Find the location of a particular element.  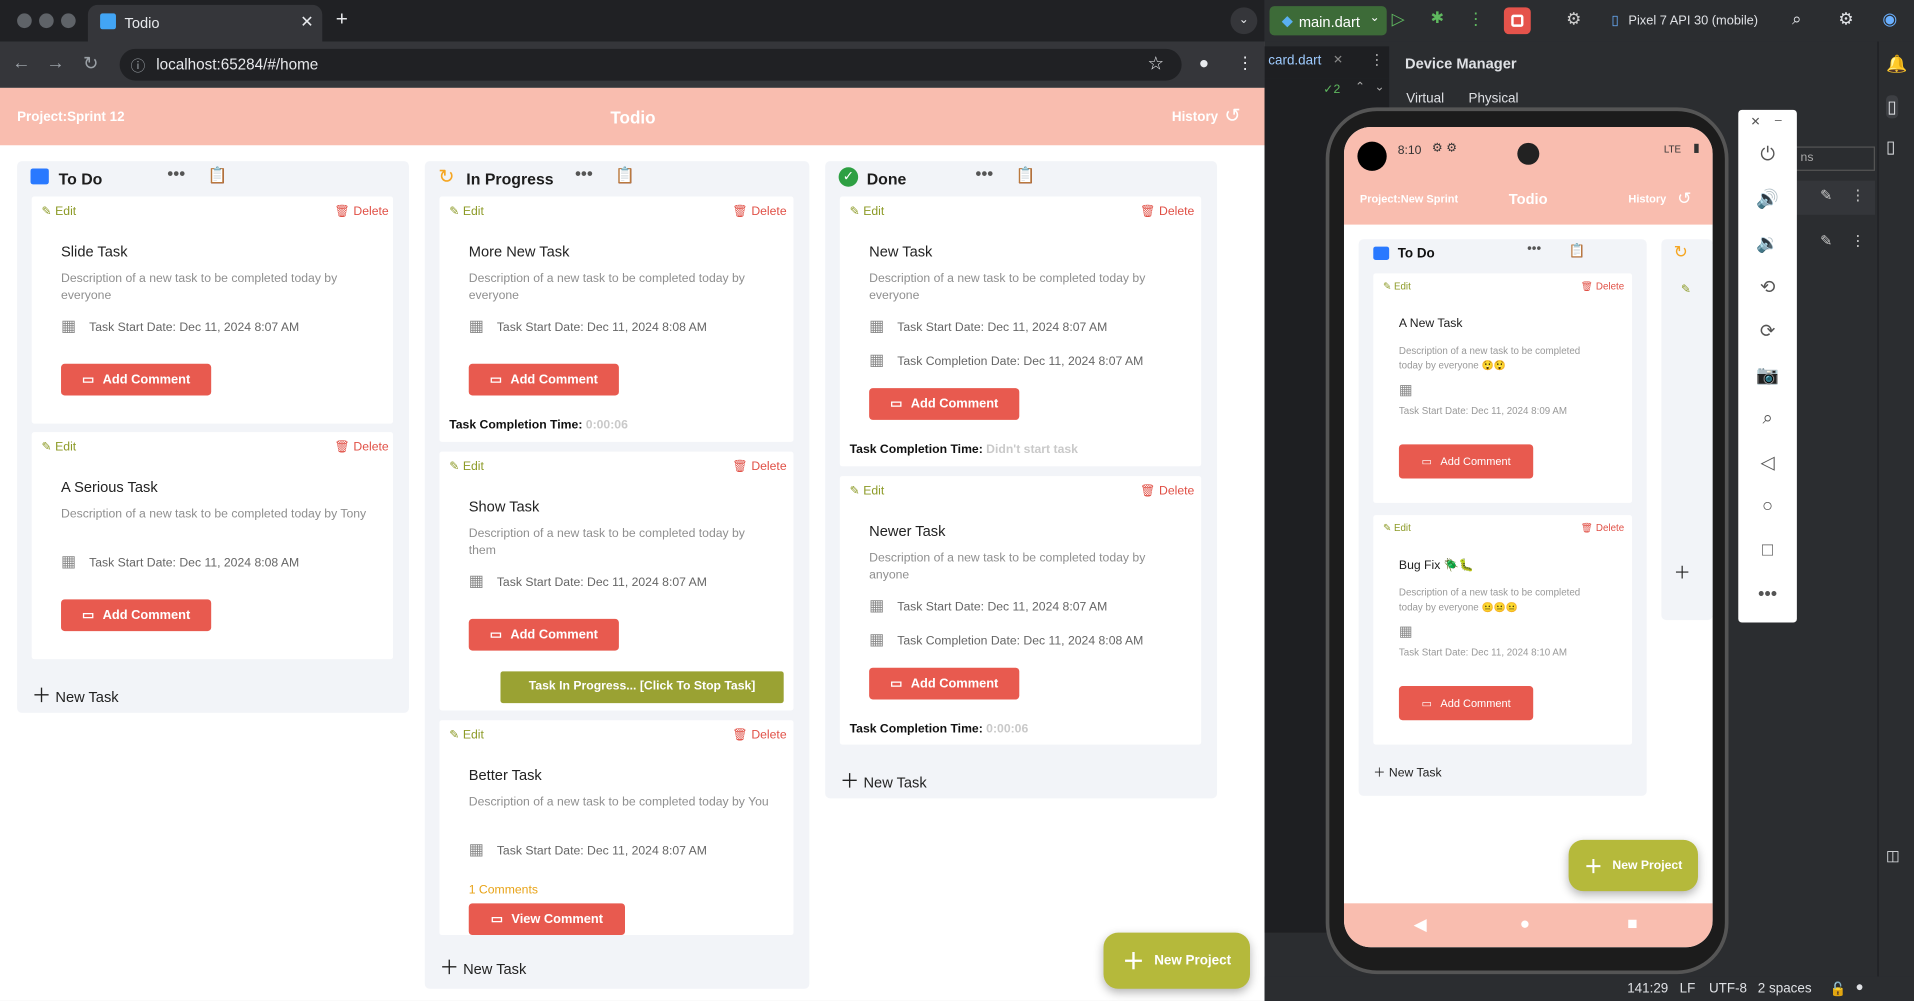

phone-history-button: History is located at coordinates (1647, 199).